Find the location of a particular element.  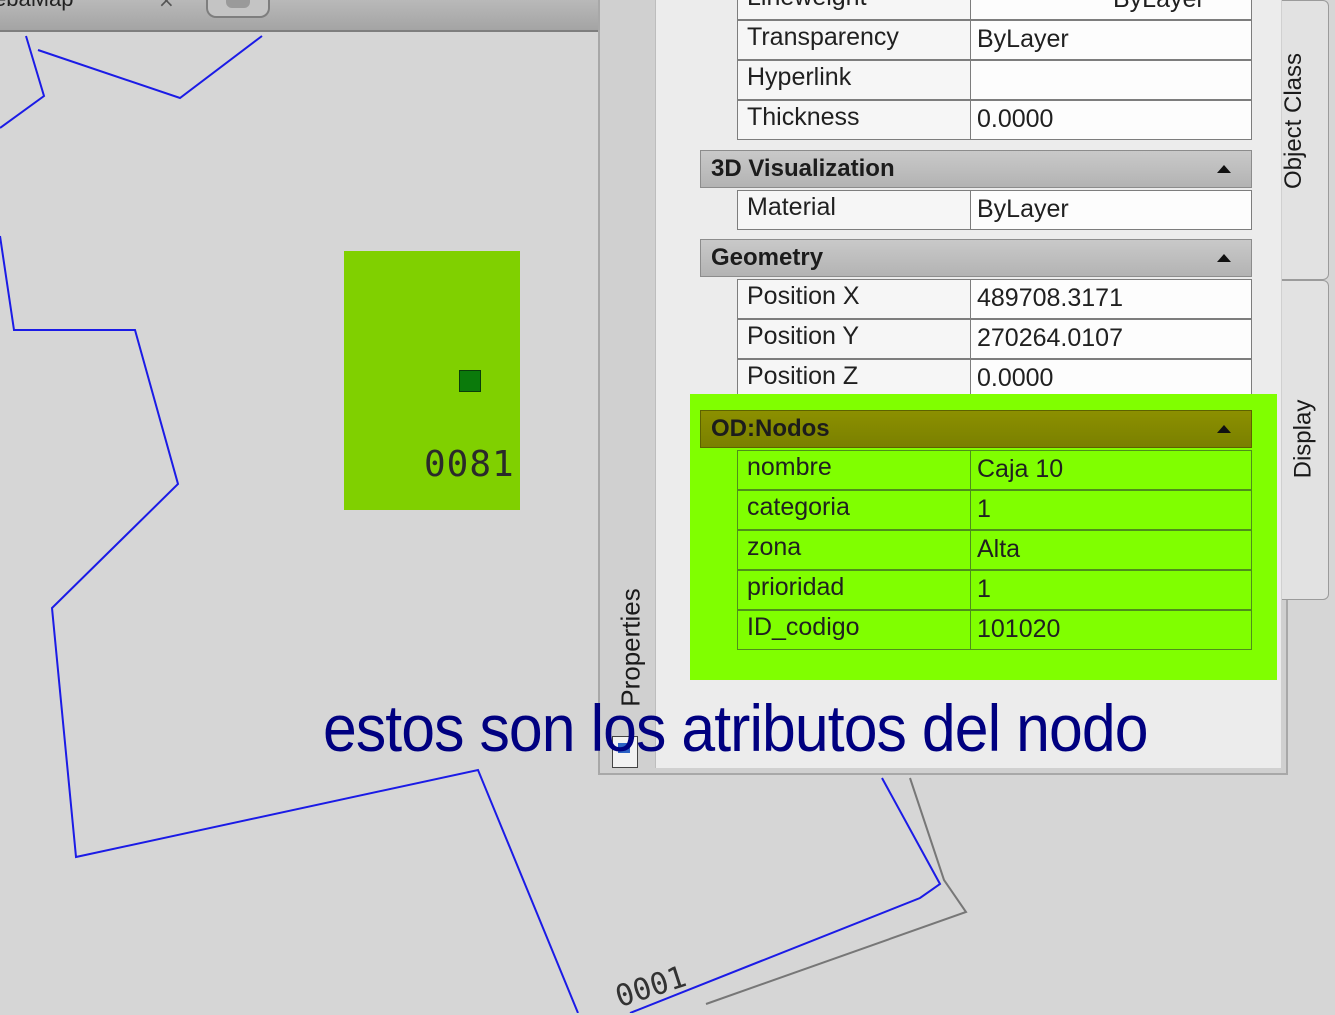

prop-value-transparency: ByLayer is located at coordinates (1111, 40).